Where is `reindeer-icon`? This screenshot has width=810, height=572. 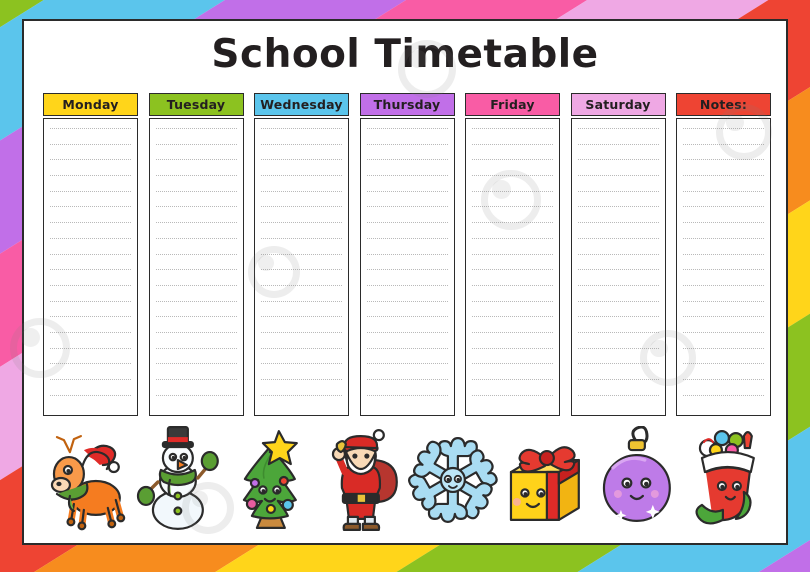
reindeer-icon is located at coordinates (86, 478).